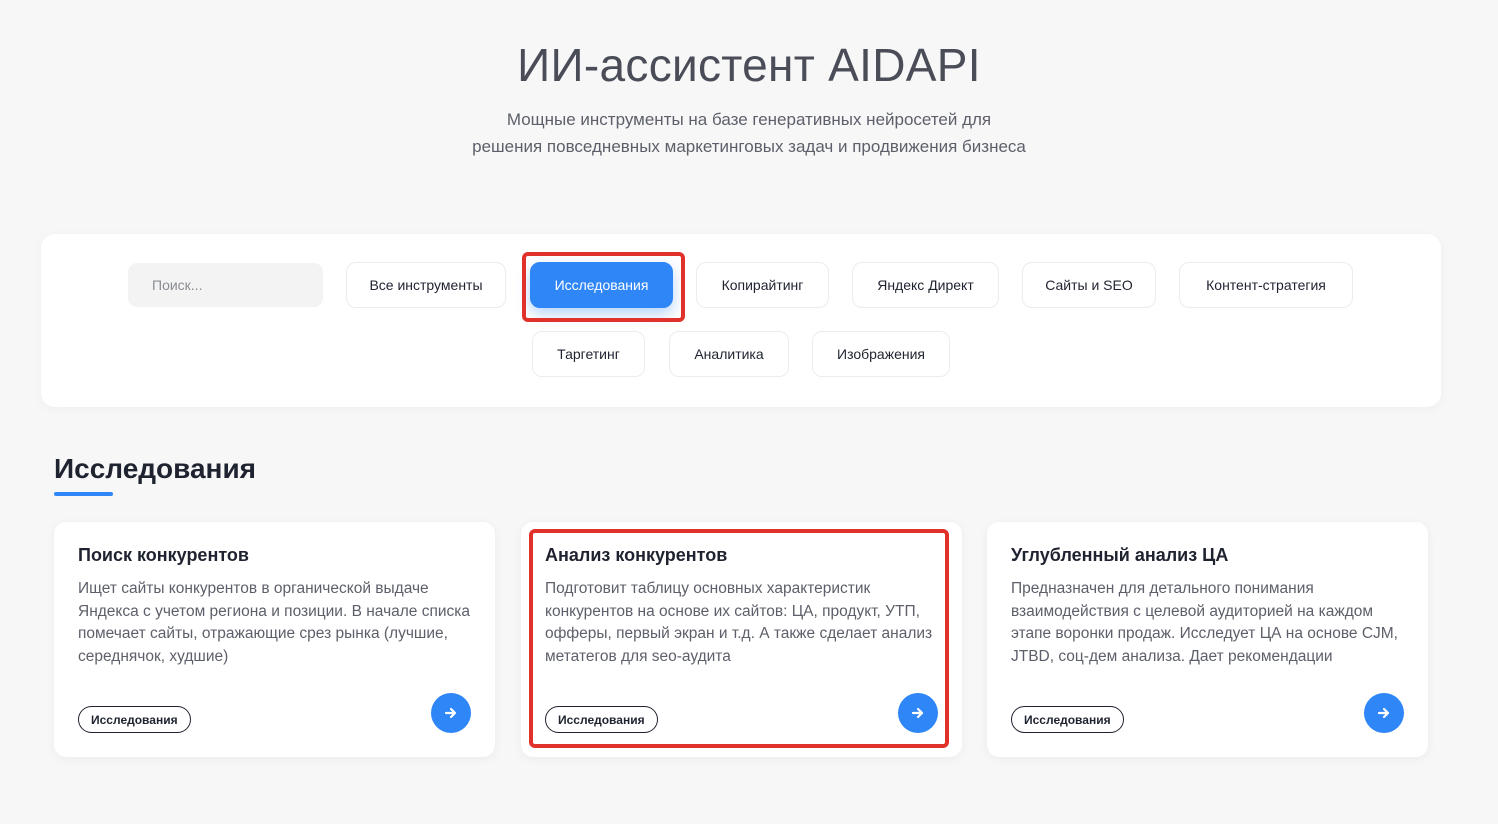  I want to click on filter-chip-analytics: Аналитика, so click(729, 354).